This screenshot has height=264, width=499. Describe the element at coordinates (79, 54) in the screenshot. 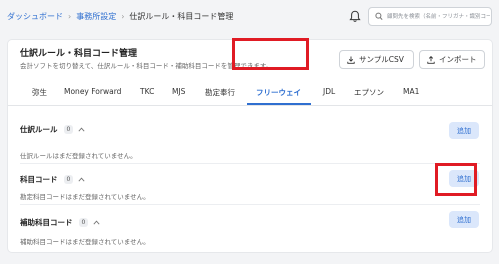

I see `page-title: 仕訳ルール・科目コード管理` at that location.